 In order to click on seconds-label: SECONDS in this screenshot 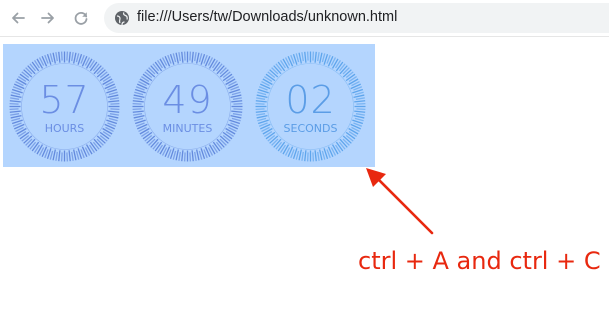, I will do `click(310, 128)`.